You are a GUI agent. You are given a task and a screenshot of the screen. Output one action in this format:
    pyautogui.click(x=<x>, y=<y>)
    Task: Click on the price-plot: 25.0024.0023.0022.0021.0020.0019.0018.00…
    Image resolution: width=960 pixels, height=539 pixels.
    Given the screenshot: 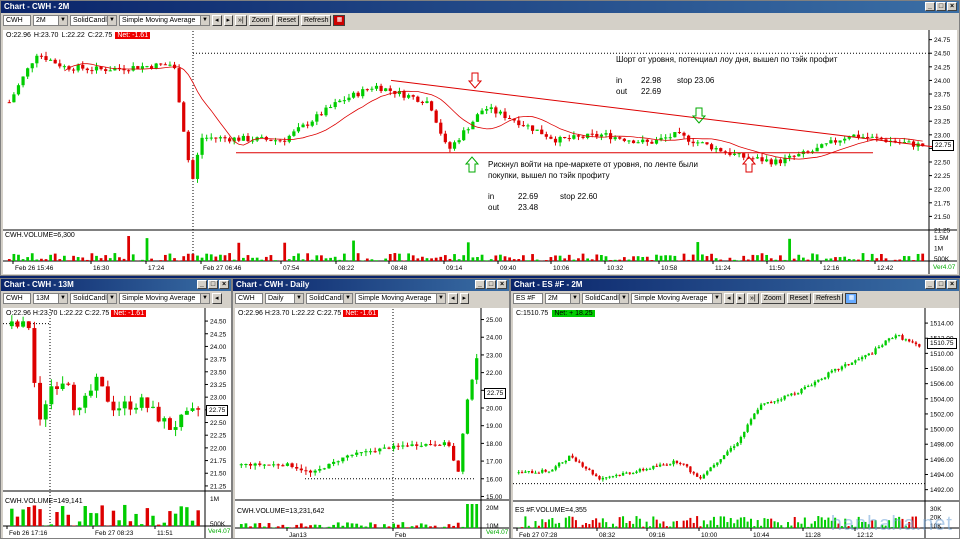 What is the action you would take?
    pyautogui.click(x=372, y=423)
    